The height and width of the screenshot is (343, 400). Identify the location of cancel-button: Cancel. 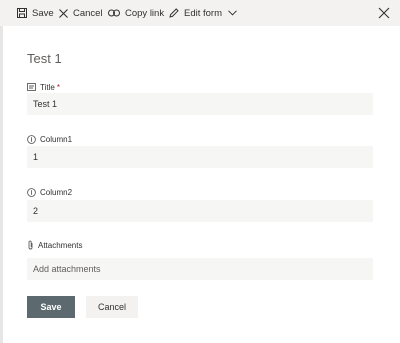
(112, 307).